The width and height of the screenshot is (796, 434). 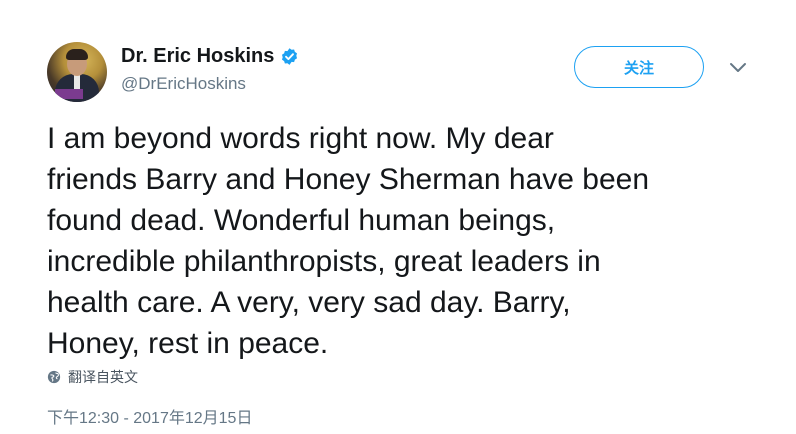 I want to click on translate-link: 翻译自英文, so click(x=103, y=377).